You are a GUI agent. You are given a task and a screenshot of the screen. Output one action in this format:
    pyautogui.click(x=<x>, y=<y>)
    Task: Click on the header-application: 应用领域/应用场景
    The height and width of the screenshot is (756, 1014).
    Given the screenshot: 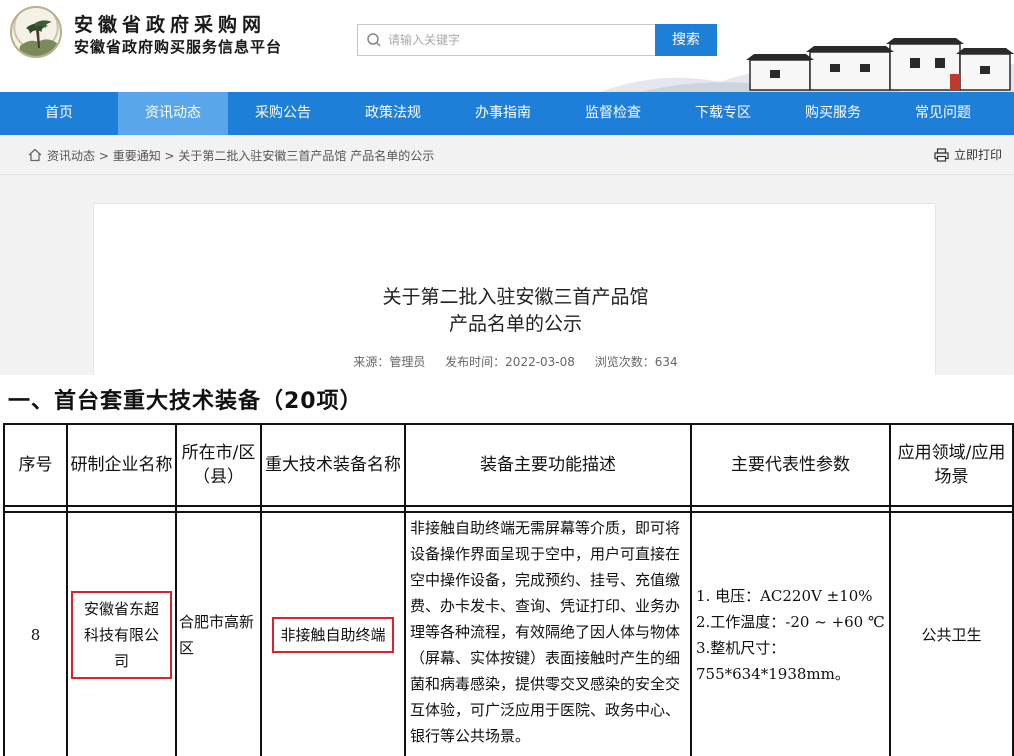 What is the action you would take?
    pyautogui.click(x=951, y=465)
    